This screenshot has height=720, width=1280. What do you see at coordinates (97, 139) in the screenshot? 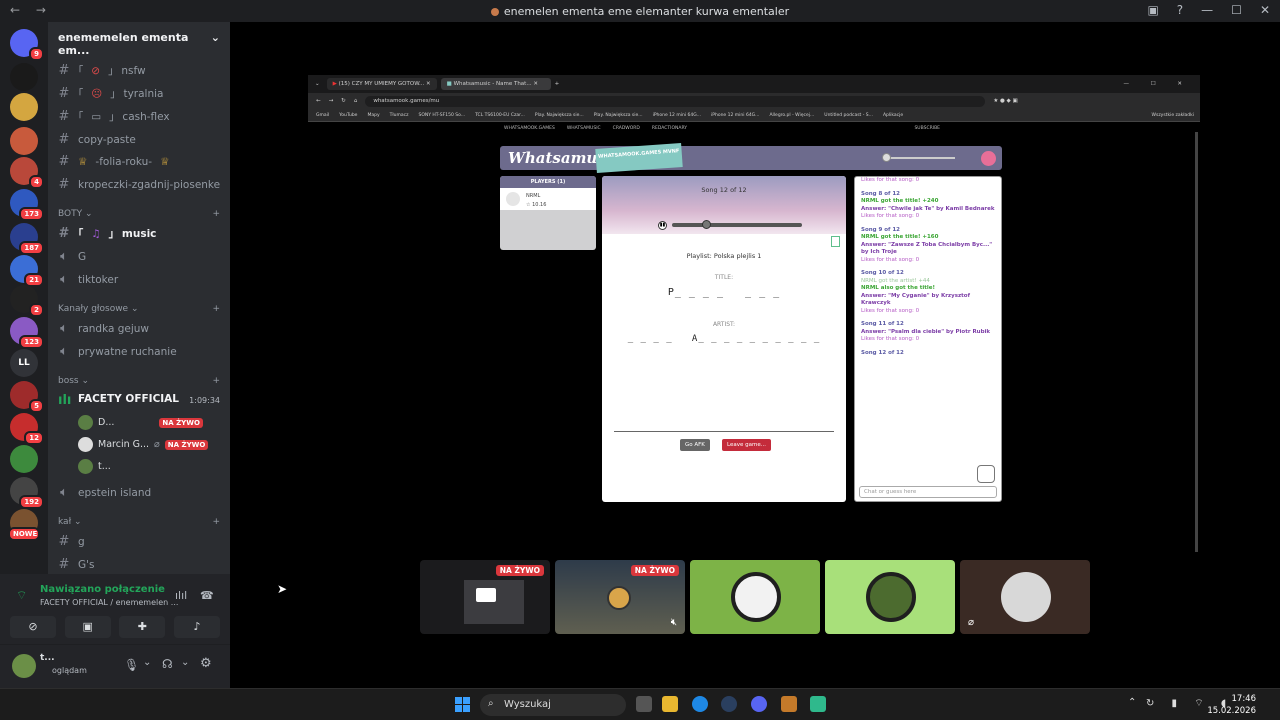
I see `channel-copy-paste: # copy-paste` at bounding box center [97, 139].